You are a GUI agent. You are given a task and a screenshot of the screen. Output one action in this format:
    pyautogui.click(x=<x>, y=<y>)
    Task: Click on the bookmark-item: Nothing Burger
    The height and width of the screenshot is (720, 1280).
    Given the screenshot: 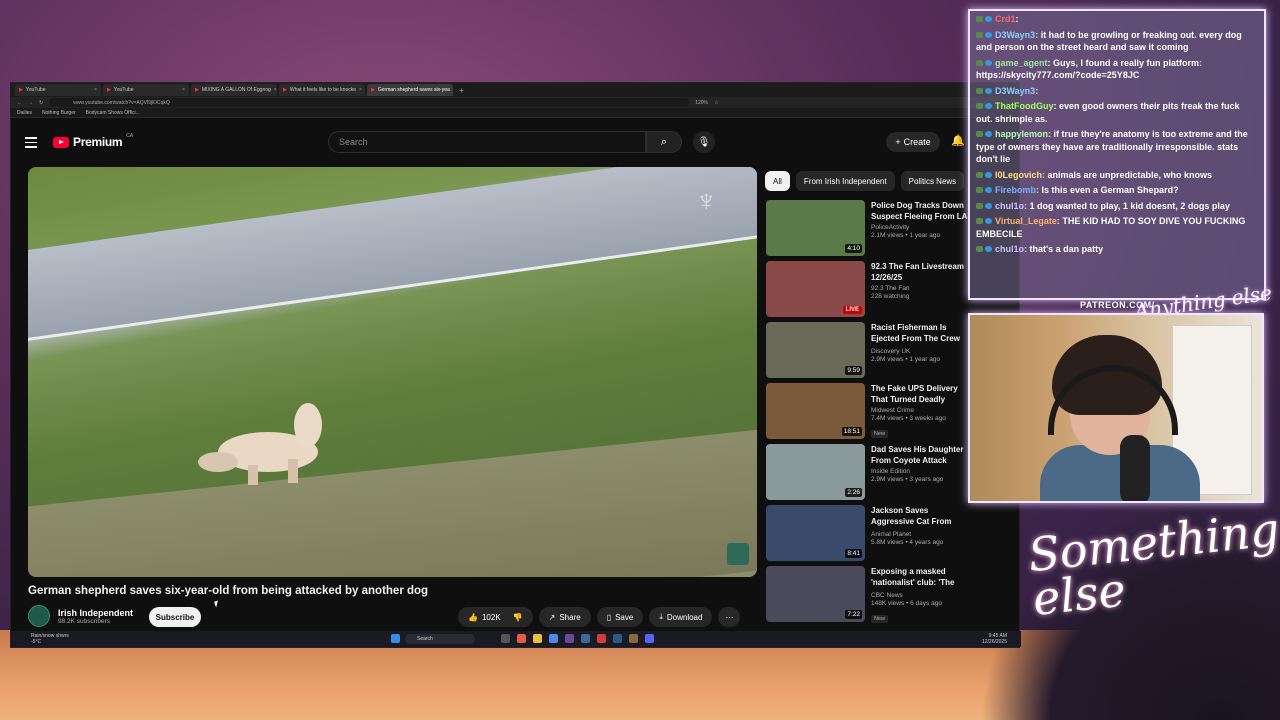 What is the action you would take?
    pyautogui.click(x=59, y=113)
    